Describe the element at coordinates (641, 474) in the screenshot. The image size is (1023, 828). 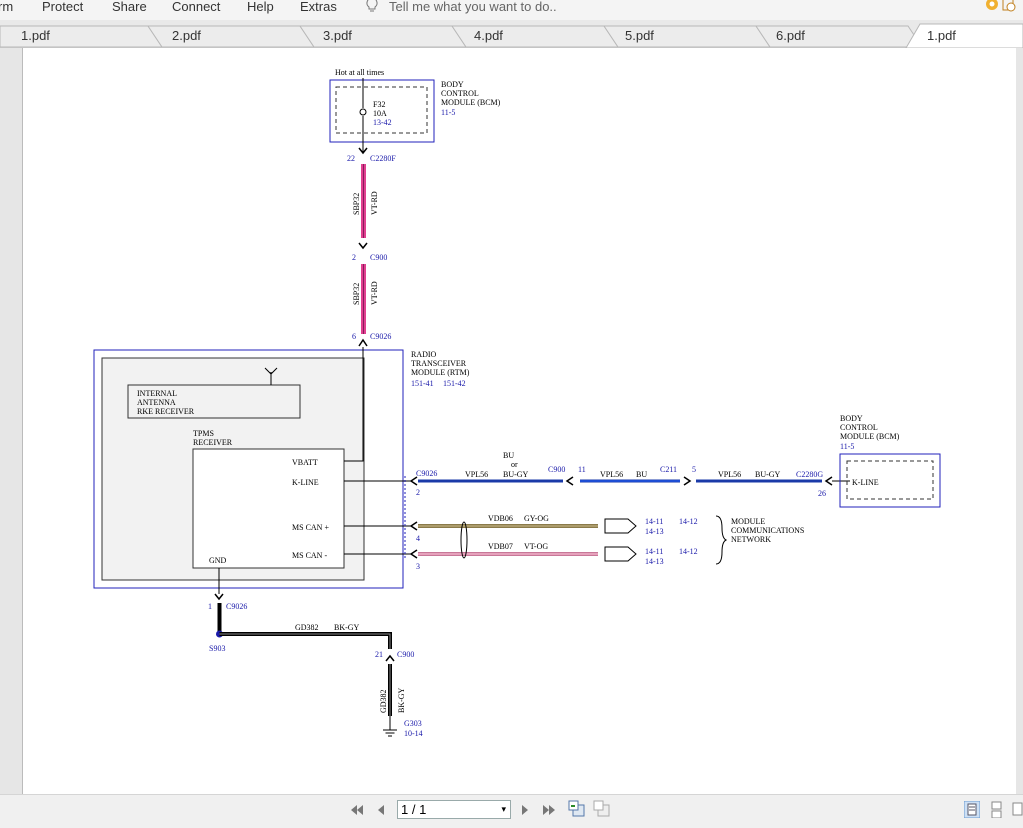
I see `kline-color2: BU` at that location.